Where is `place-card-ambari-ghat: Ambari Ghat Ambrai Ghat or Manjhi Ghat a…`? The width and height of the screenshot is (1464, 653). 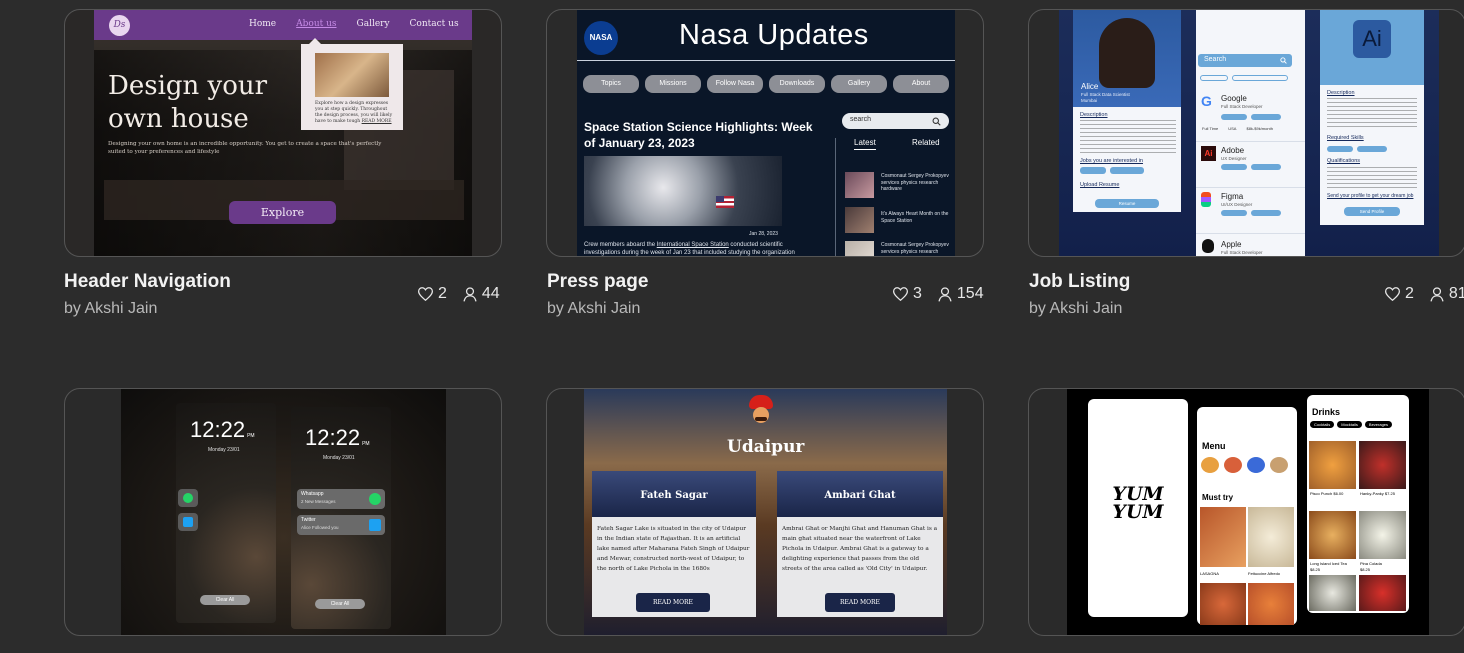 place-card-ambari-ghat: Ambari Ghat Ambrai Ghat or Manjhi Ghat a… is located at coordinates (860, 544).